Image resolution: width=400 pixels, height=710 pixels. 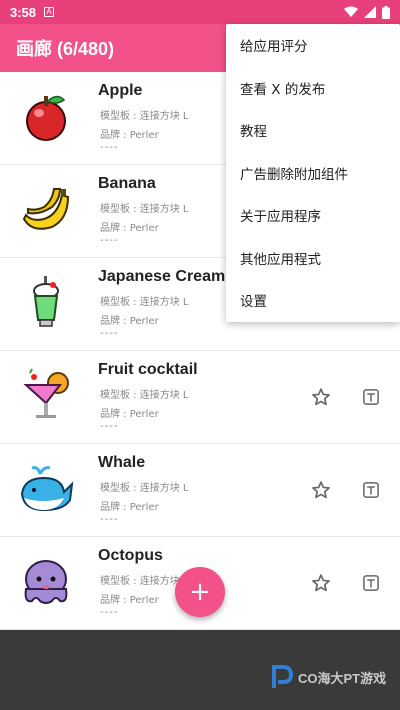 What do you see at coordinates (23, 12) in the screenshot?
I see `status-time: 3:58` at bounding box center [23, 12].